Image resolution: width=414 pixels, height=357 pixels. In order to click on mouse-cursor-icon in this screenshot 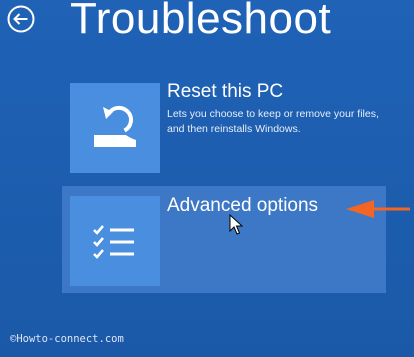, I will do `click(236, 224)`.